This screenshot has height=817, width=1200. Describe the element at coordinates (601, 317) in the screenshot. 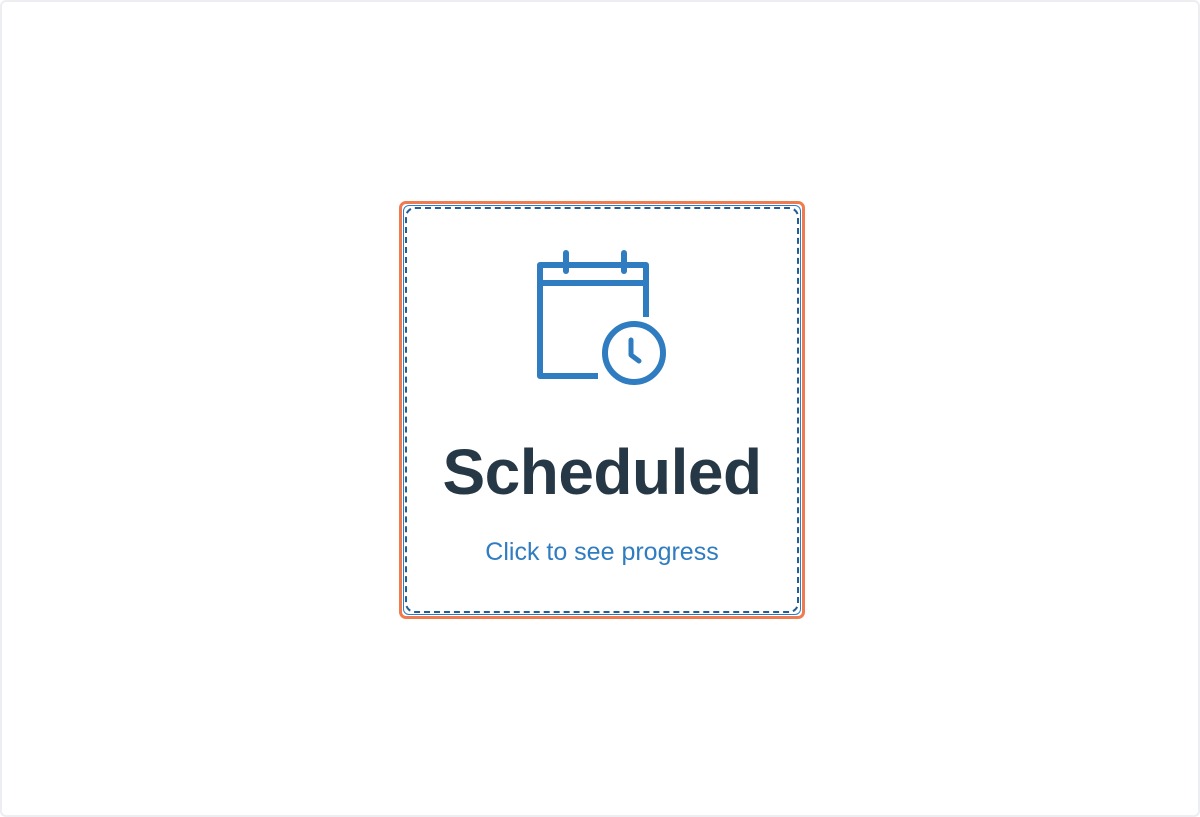

I see `calendar-clock-icon` at that location.